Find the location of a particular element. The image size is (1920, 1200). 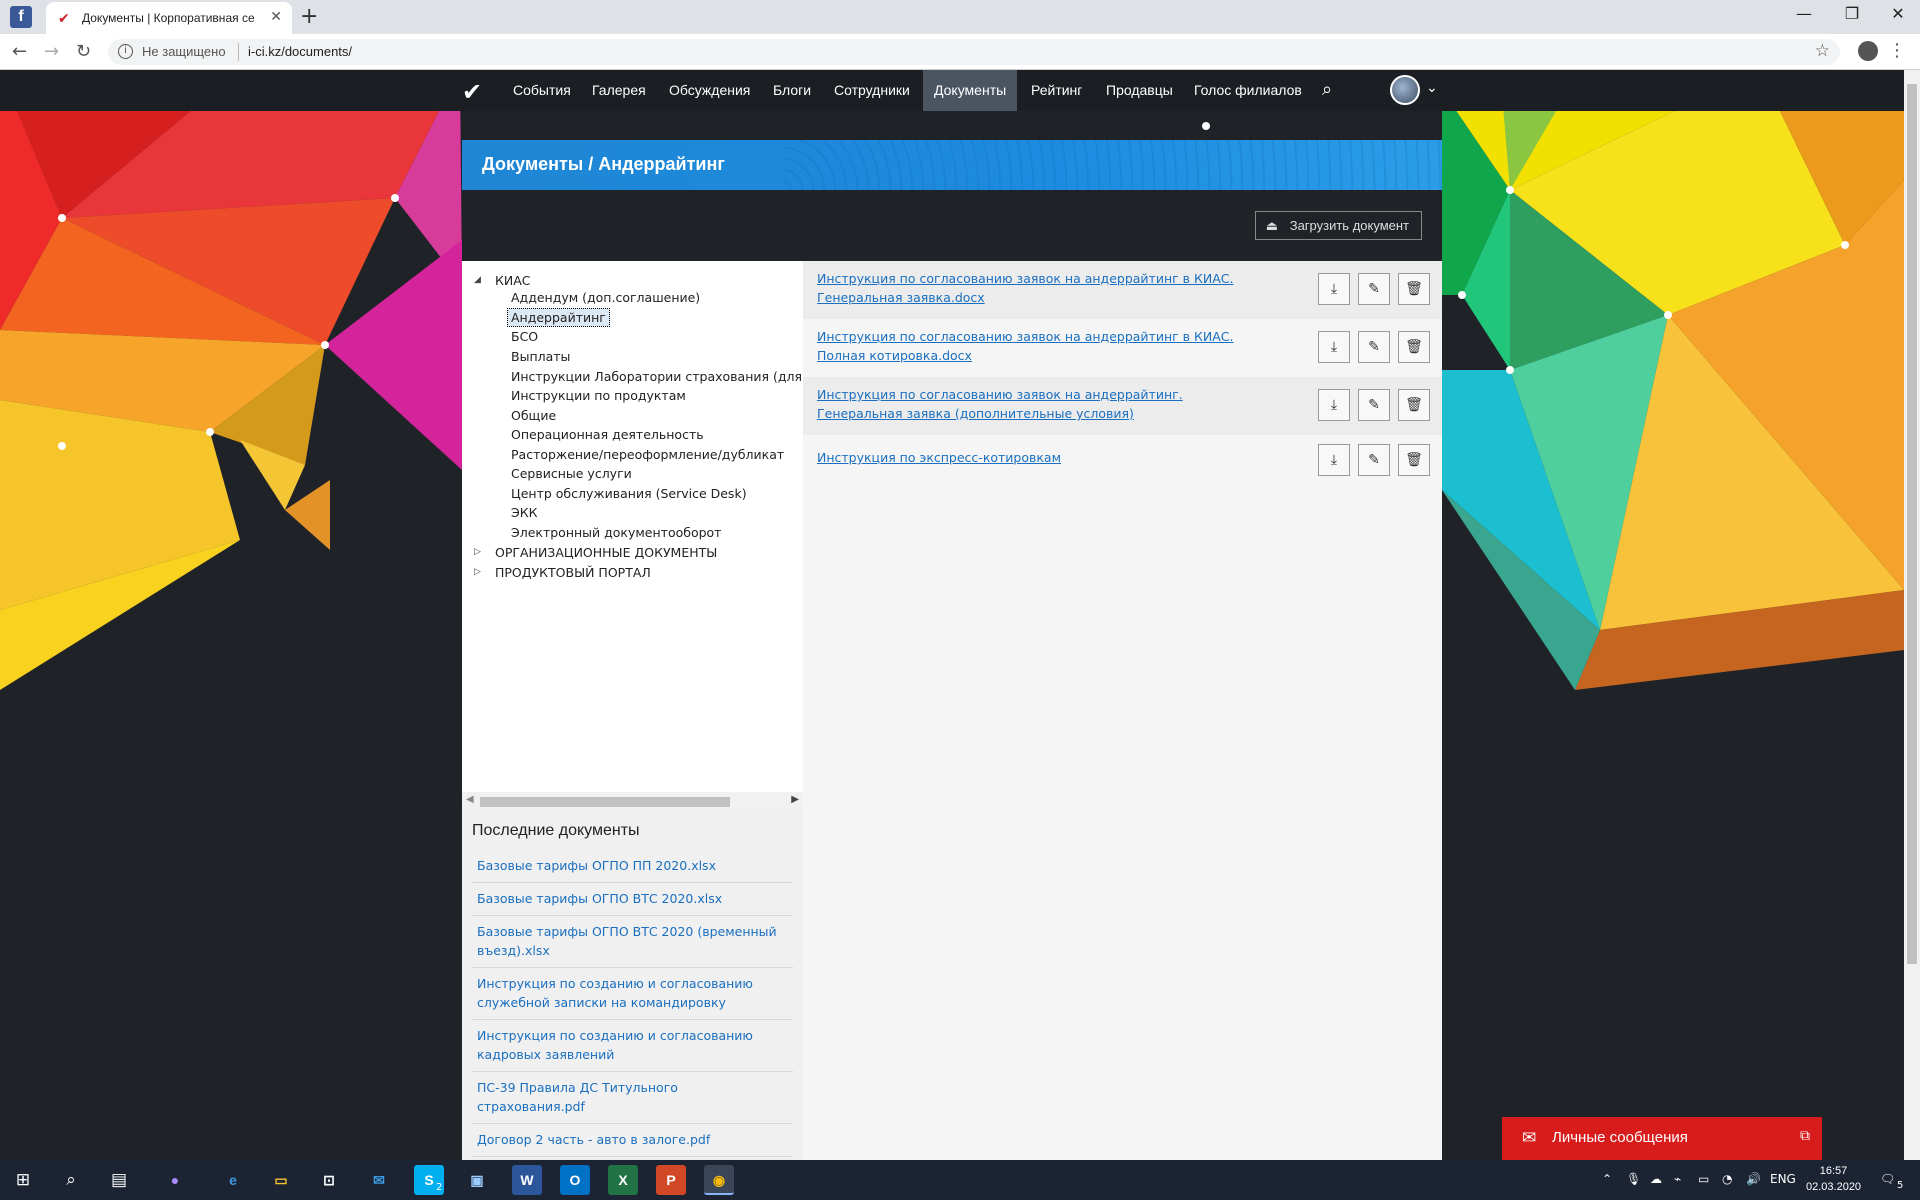

word-icon: W is located at coordinates (527, 1180).